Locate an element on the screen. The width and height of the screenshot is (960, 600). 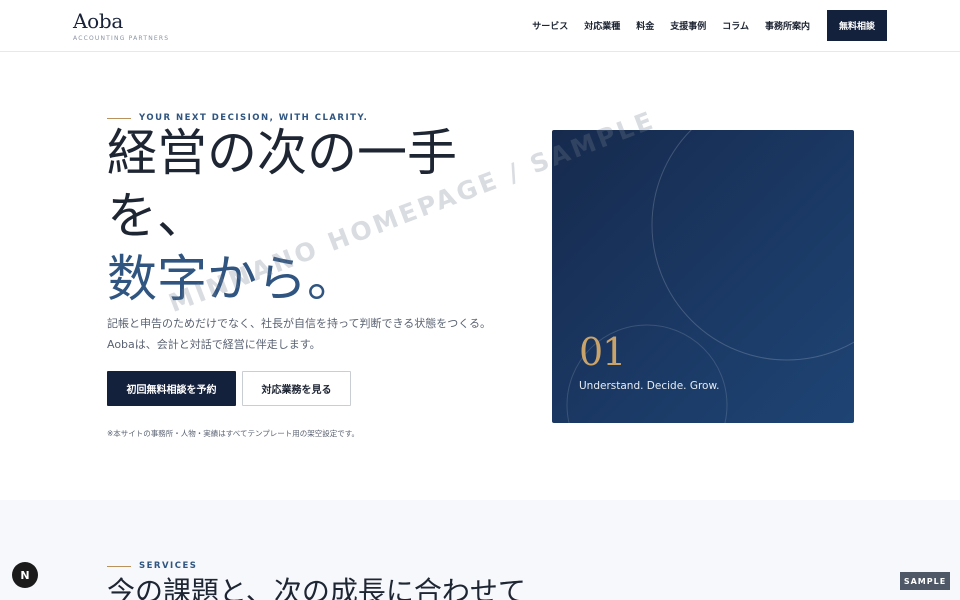
description-line-1: 記帳と申告のためだけでなく、社長が自信を持って判断できる状態をつくる。 is located at coordinates (299, 323).